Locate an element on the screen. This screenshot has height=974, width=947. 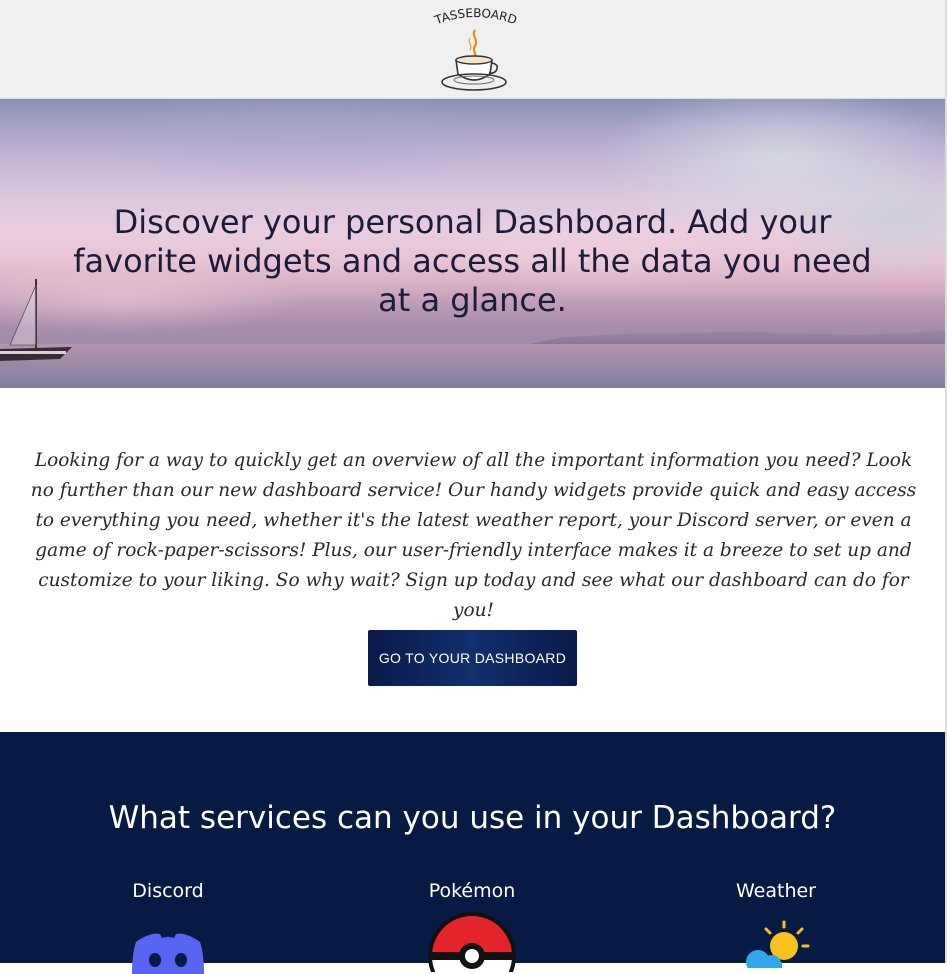
svg-text: TASSEBOARD is located at coordinates (475, 18).